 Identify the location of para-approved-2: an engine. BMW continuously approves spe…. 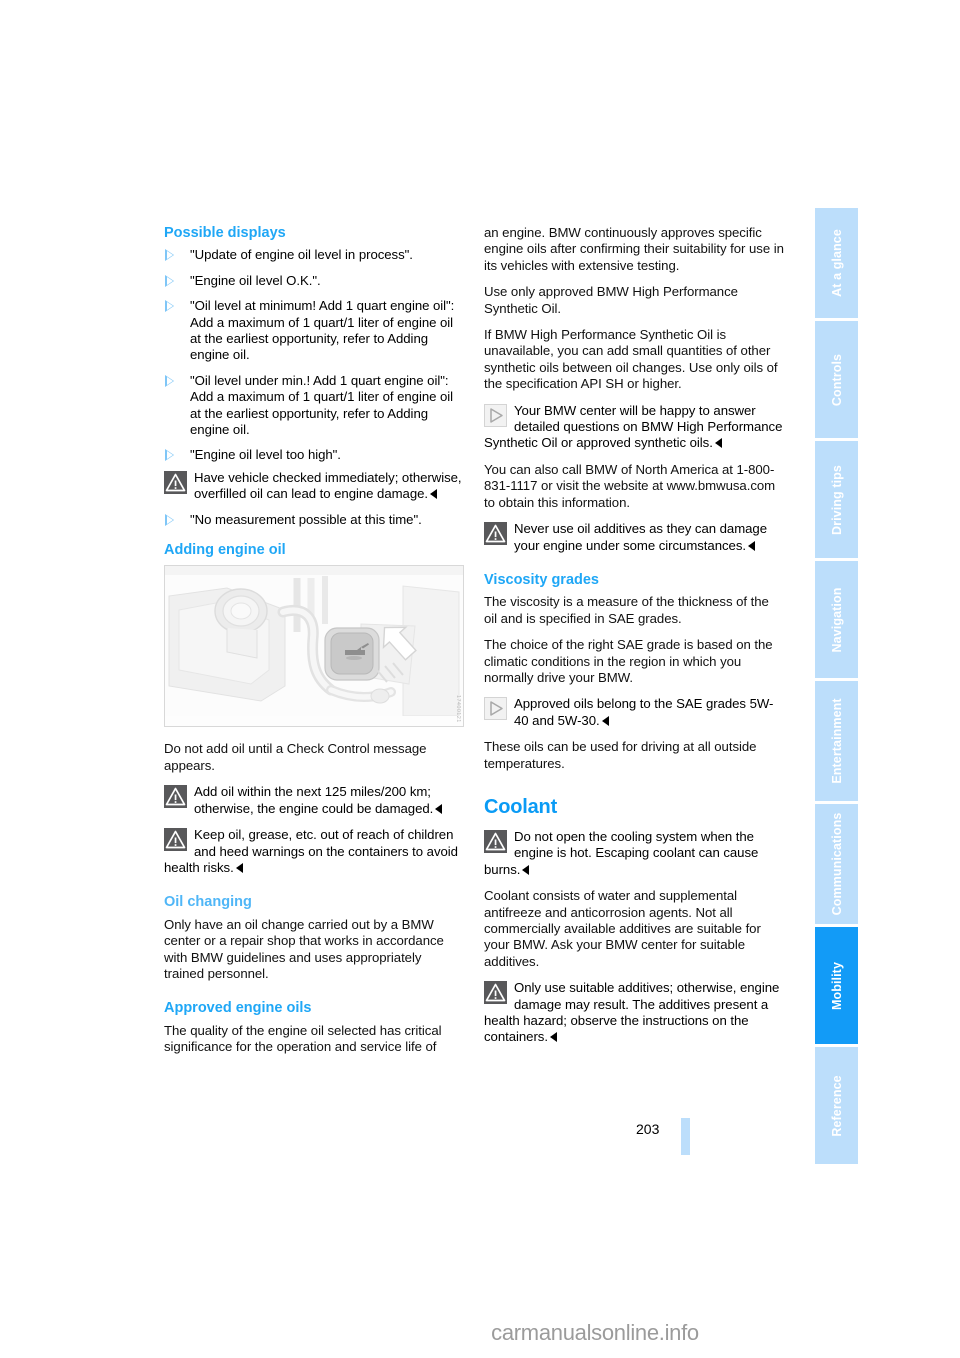
(634, 249).